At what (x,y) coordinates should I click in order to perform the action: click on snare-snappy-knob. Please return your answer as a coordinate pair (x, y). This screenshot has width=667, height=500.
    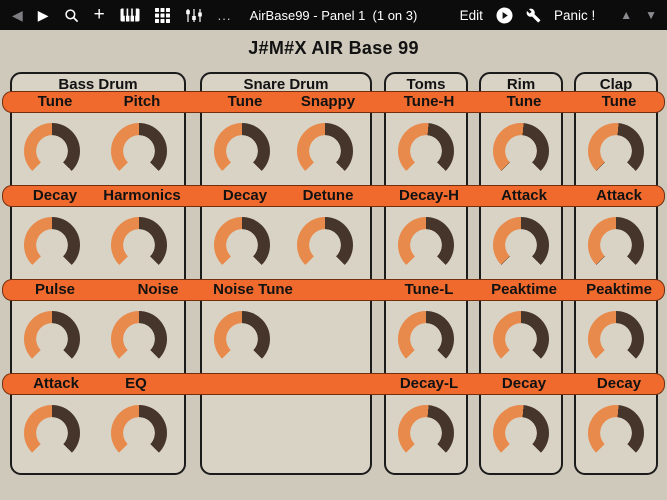
    Looking at the image, I should click on (325, 151).